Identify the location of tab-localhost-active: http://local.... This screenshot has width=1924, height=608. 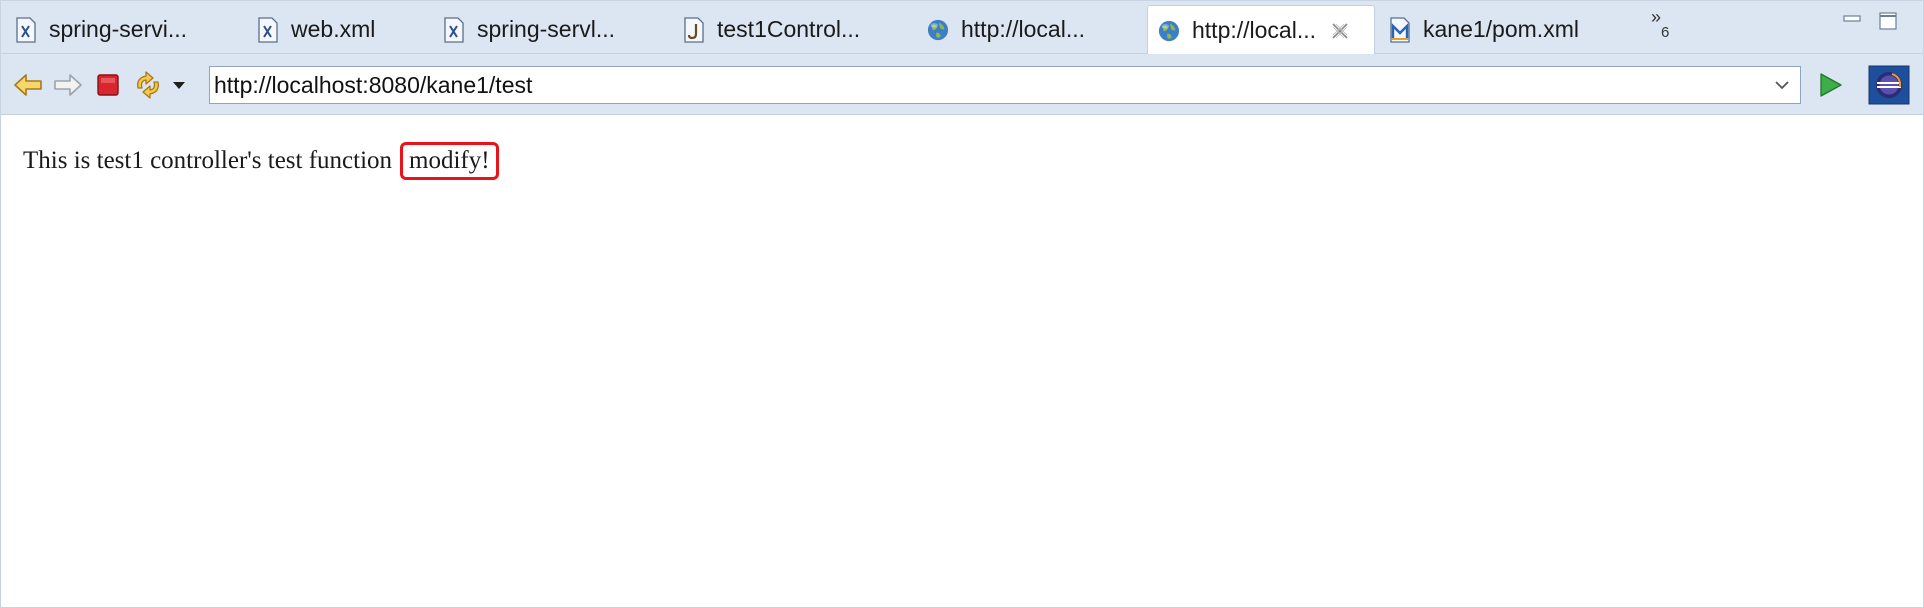
(1261, 30).